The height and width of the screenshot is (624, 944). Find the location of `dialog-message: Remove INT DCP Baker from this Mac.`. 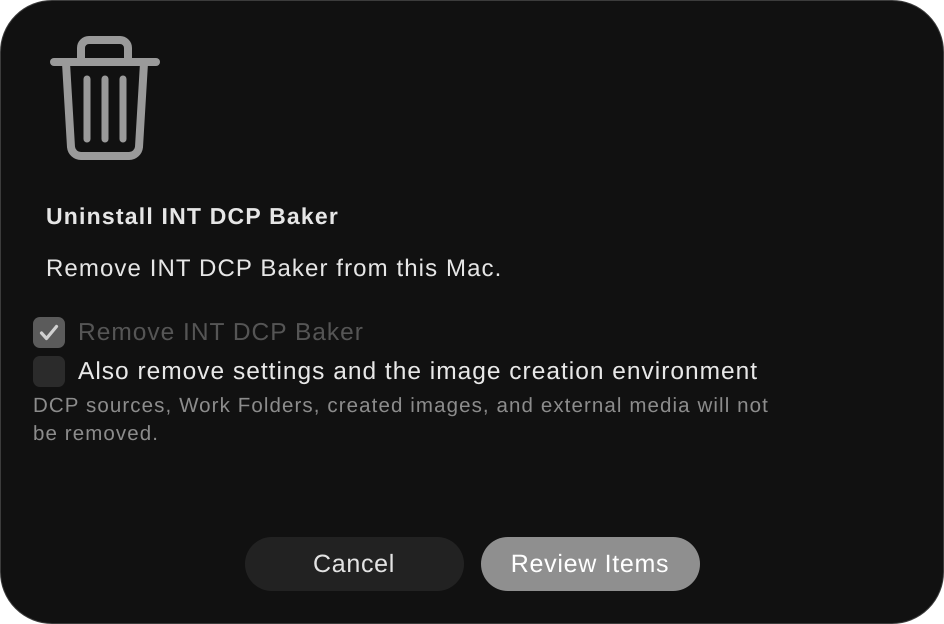

dialog-message: Remove INT DCP Baker from this Mac. is located at coordinates (275, 269).